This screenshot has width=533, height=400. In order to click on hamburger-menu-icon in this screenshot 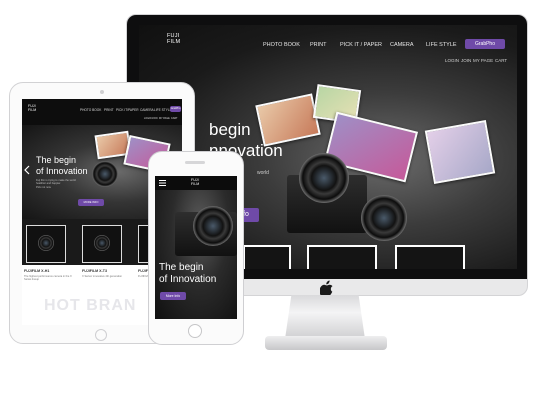, I will do `click(162, 183)`.